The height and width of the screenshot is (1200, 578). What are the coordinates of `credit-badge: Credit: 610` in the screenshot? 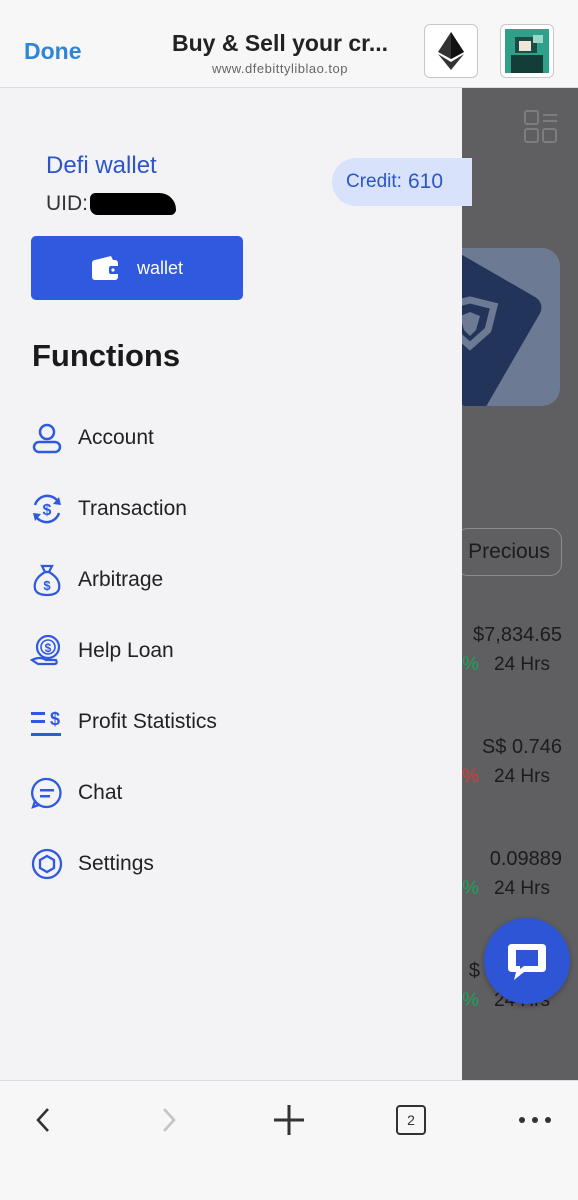 It's located at (402, 182).